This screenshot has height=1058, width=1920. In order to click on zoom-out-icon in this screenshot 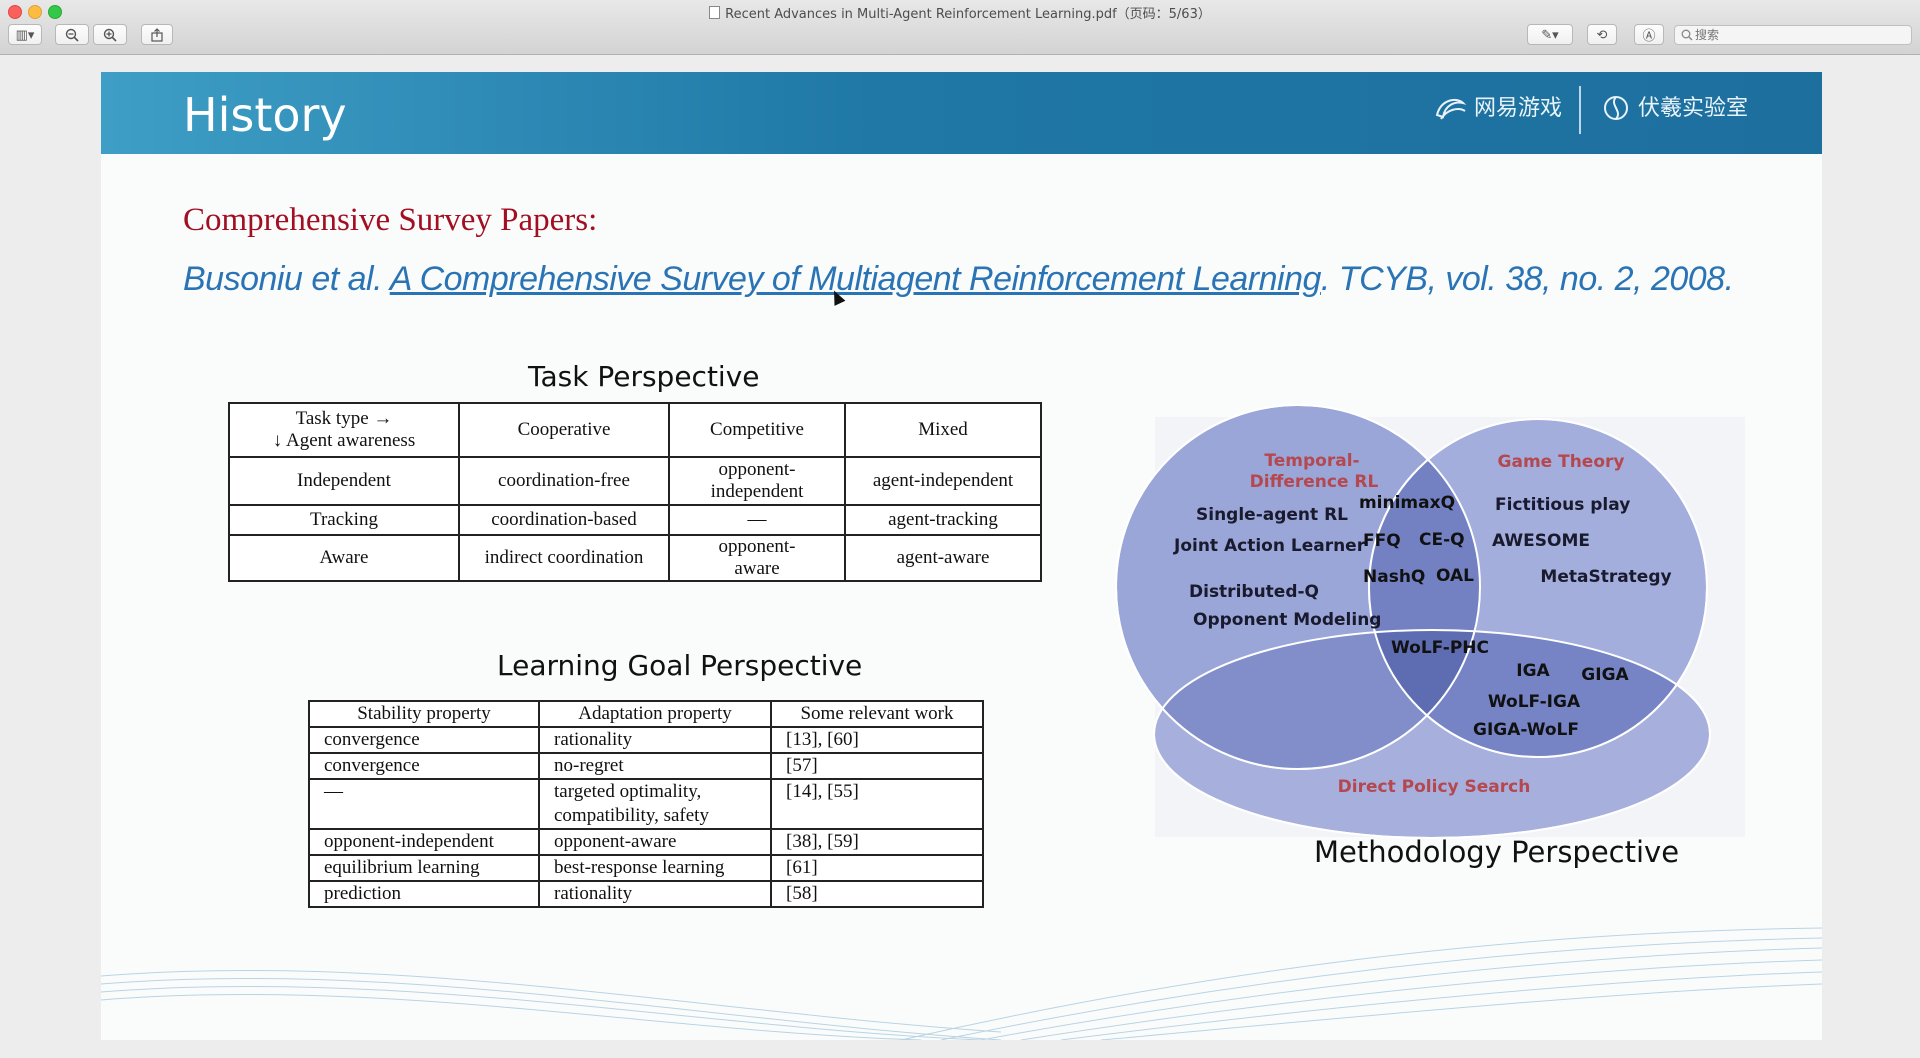, I will do `click(72, 35)`.